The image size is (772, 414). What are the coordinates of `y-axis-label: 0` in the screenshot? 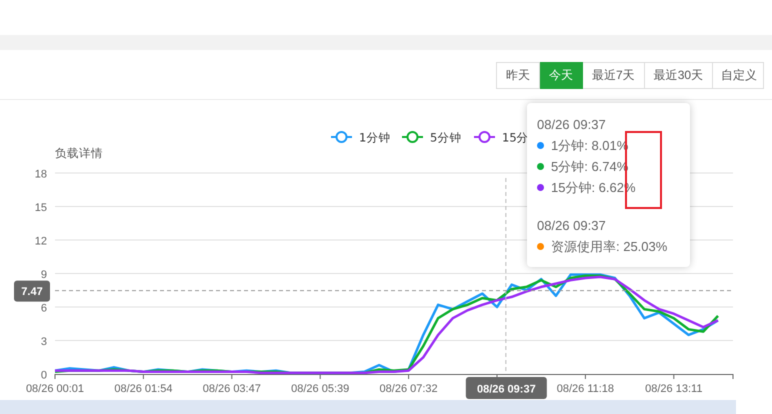 It's located at (43, 376).